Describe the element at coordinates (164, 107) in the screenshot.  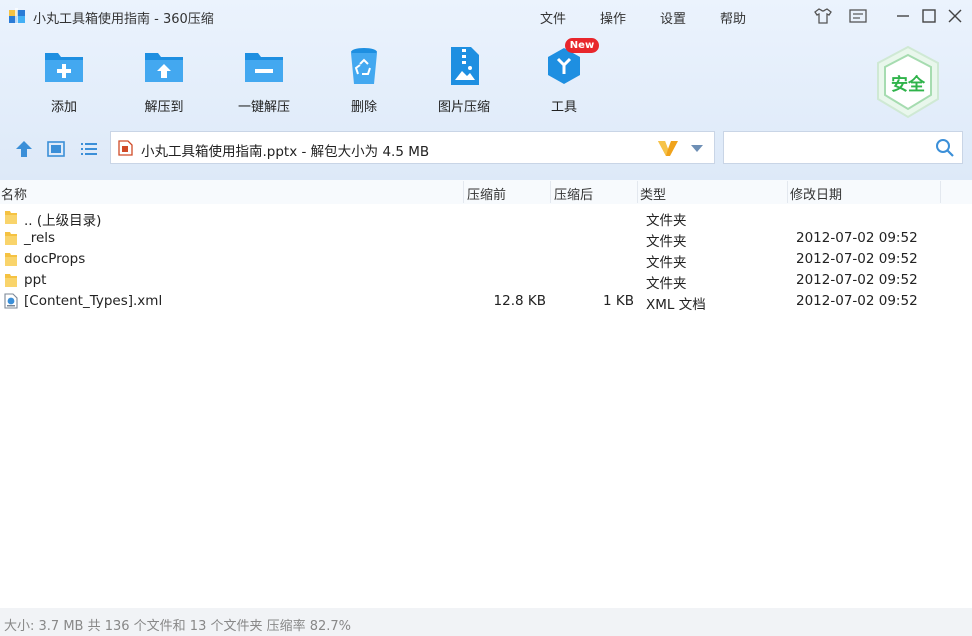
I see `extract-to-label: 解压到` at that location.